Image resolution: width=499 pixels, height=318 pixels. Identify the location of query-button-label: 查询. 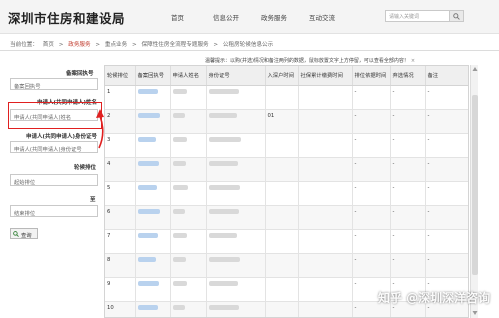
(26, 236).